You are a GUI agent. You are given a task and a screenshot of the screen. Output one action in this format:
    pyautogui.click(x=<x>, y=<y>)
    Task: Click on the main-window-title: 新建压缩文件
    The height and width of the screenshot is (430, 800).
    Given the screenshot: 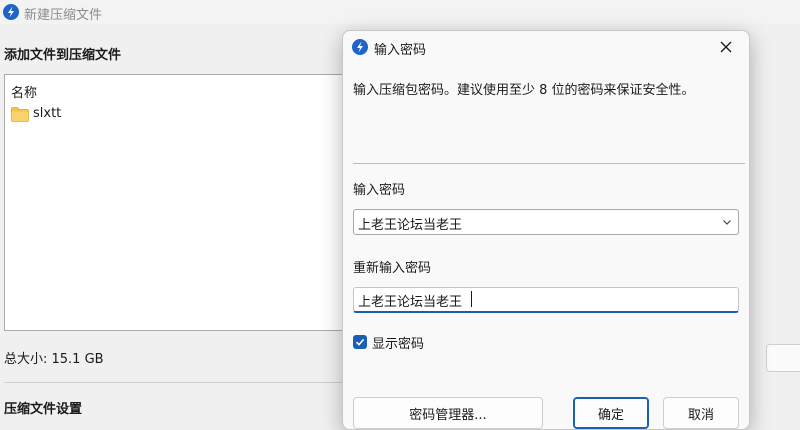 What is the action you would take?
    pyautogui.click(x=63, y=15)
    